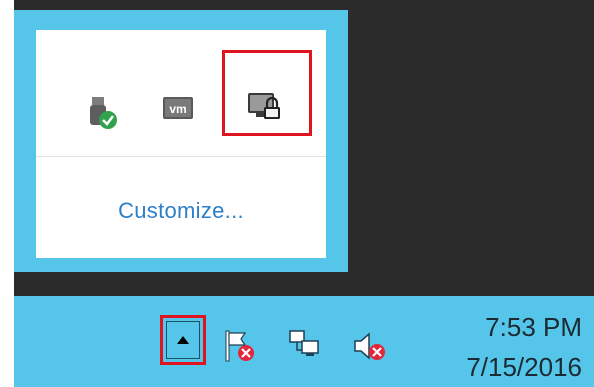 This screenshot has width=594, height=387. I want to click on usb-safely-remove-icon, so click(101, 113).